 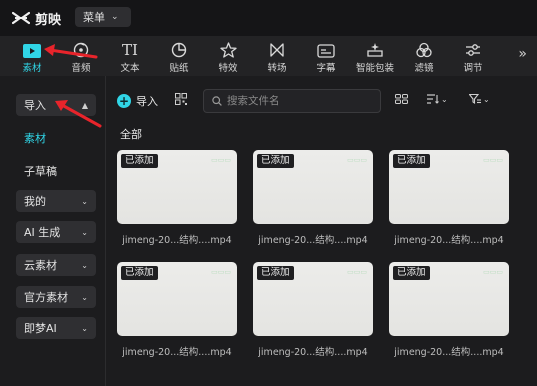 I want to click on text-icon: TI, so click(x=130, y=50).